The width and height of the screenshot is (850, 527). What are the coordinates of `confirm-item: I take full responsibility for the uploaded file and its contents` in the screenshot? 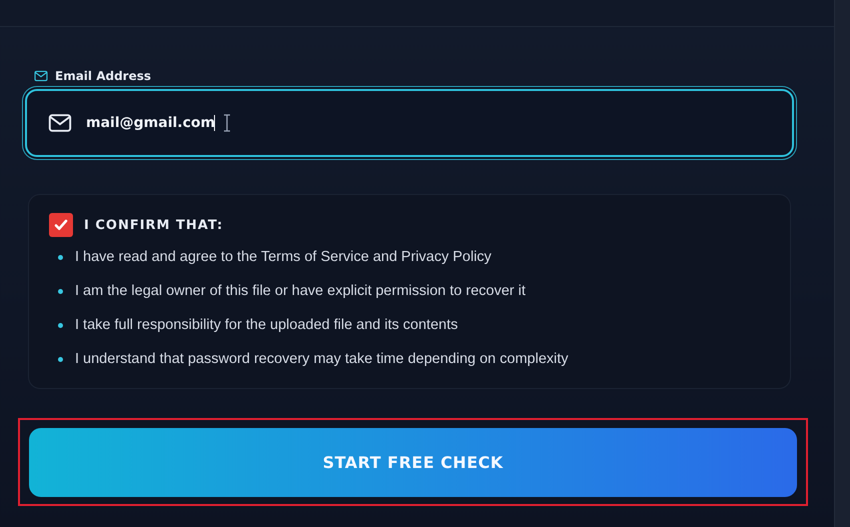 It's located at (266, 325).